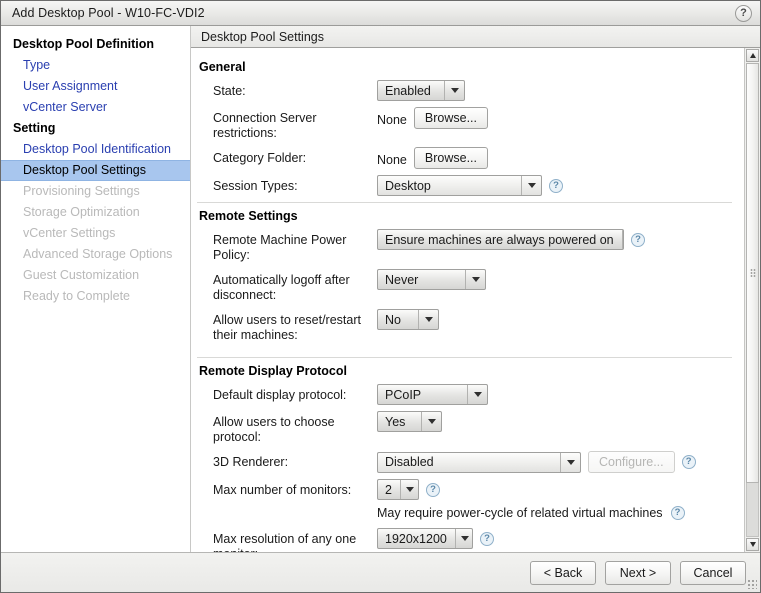 Image resolution: width=761 pixels, height=593 pixels. Describe the element at coordinates (95, 65) in the screenshot. I see `sidebar-item-type: Type` at that location.